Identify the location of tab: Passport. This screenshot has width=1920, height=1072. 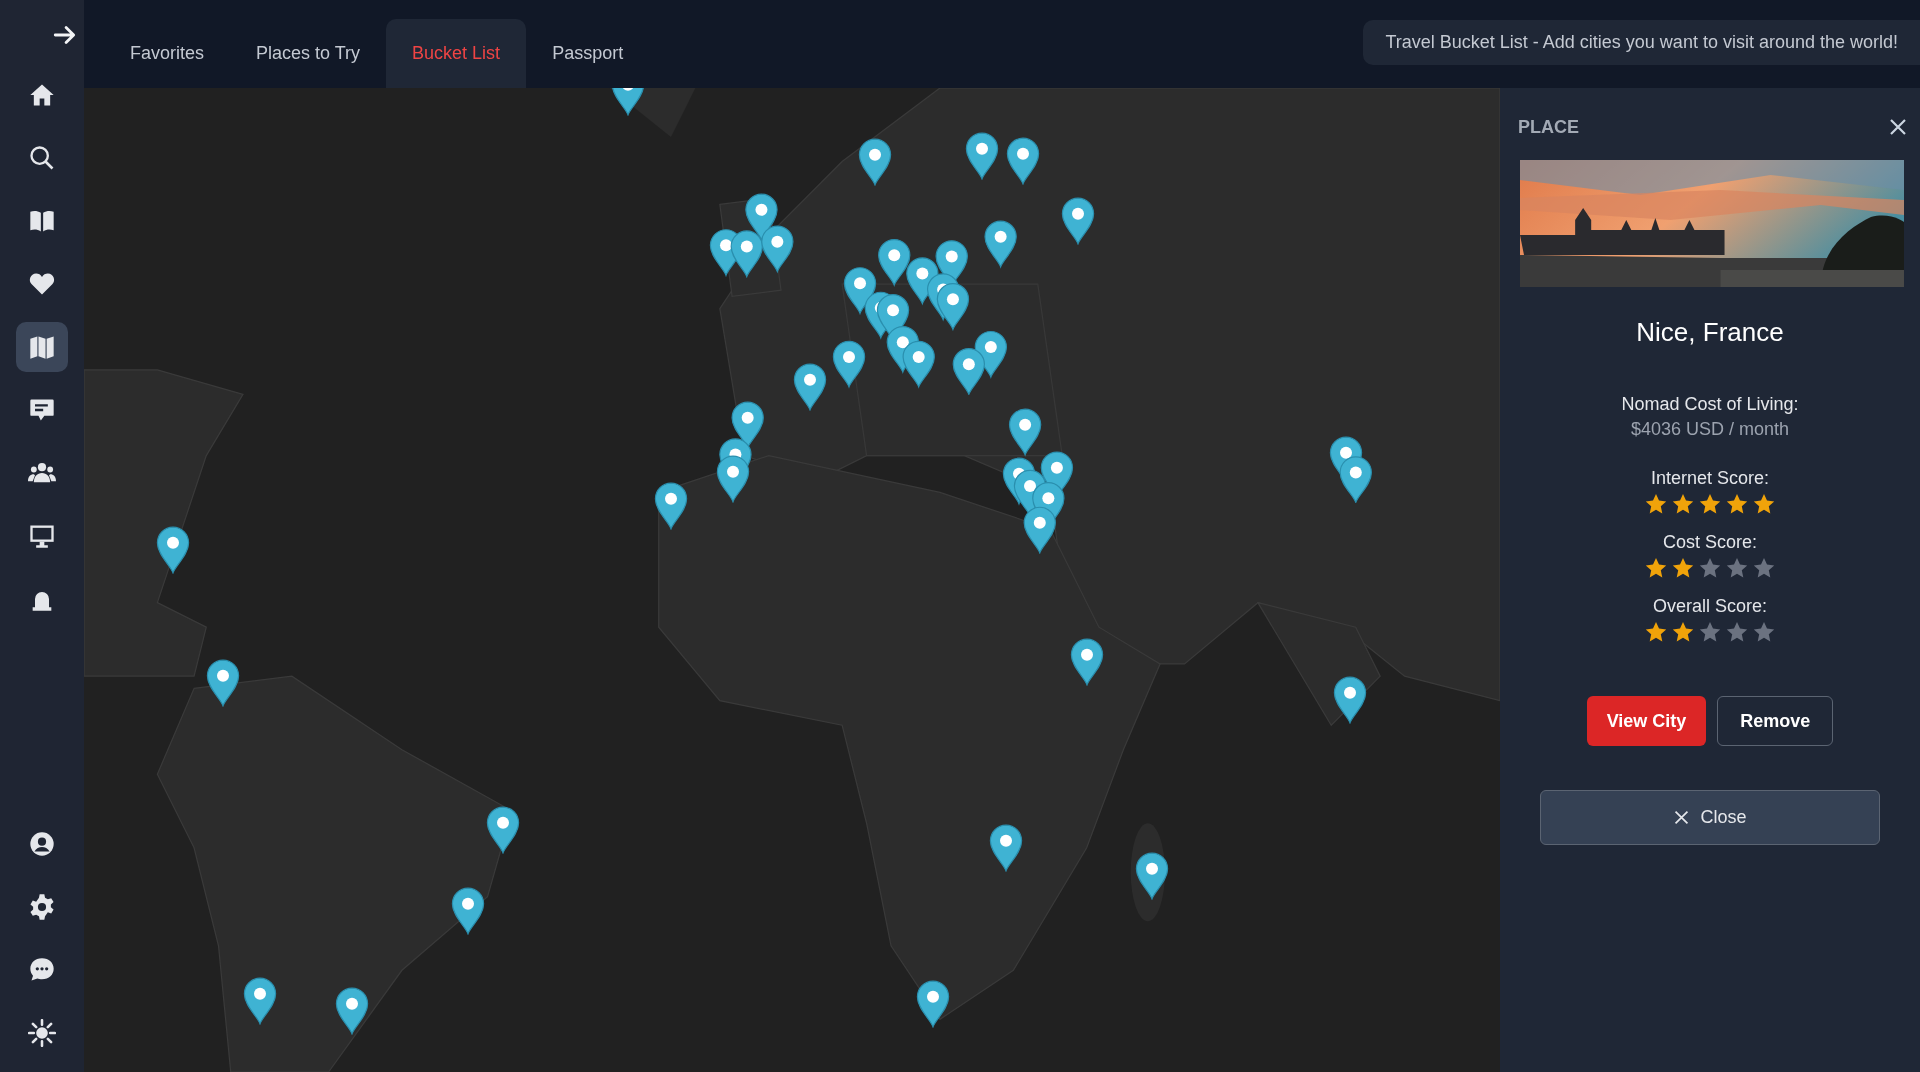
(588, 53).